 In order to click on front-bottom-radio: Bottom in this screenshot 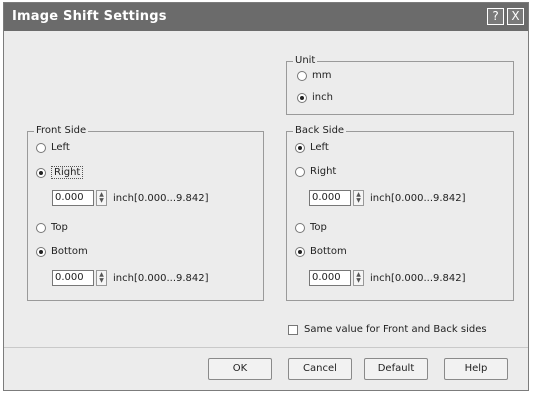, I will do `click(62, 251)`.